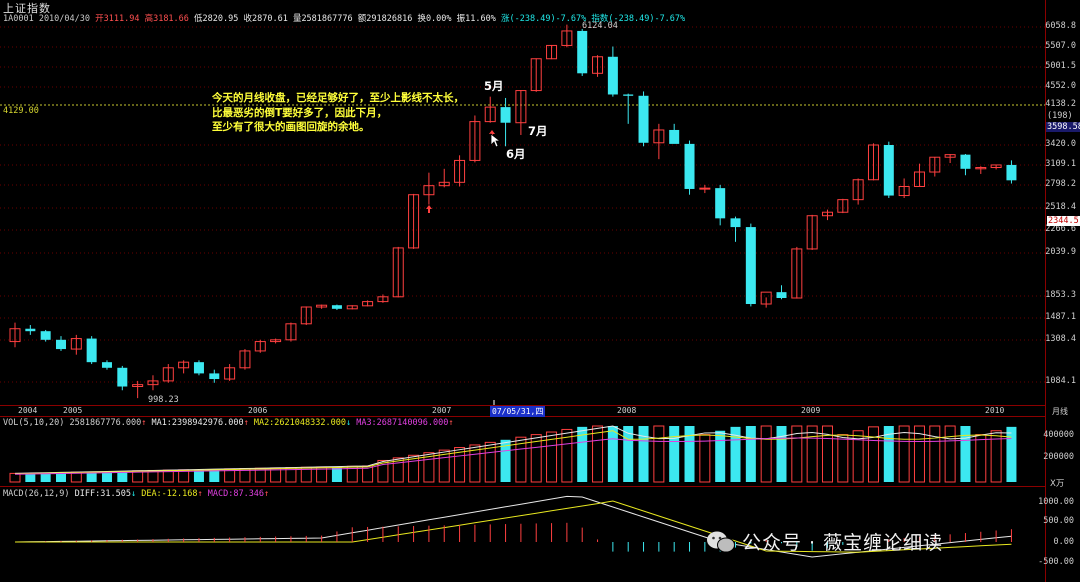  Describe the element at coordinates (1058, 521) in the screenshot. I see `macd-tick-500: 500.00` at that location.